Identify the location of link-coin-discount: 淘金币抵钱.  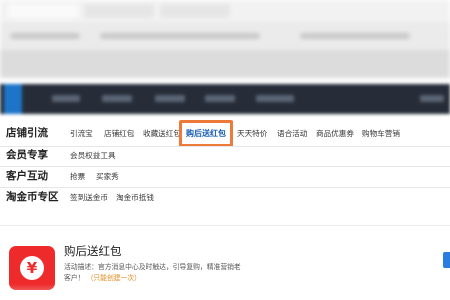
(135, 197).